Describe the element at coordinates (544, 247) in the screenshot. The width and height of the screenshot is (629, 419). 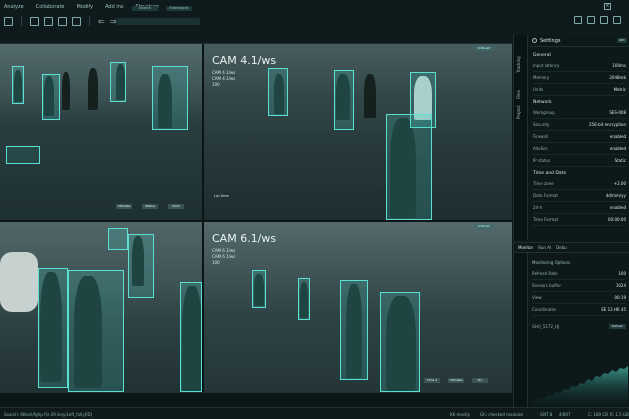
I see `tab-run-ai: Run AI` at that location.